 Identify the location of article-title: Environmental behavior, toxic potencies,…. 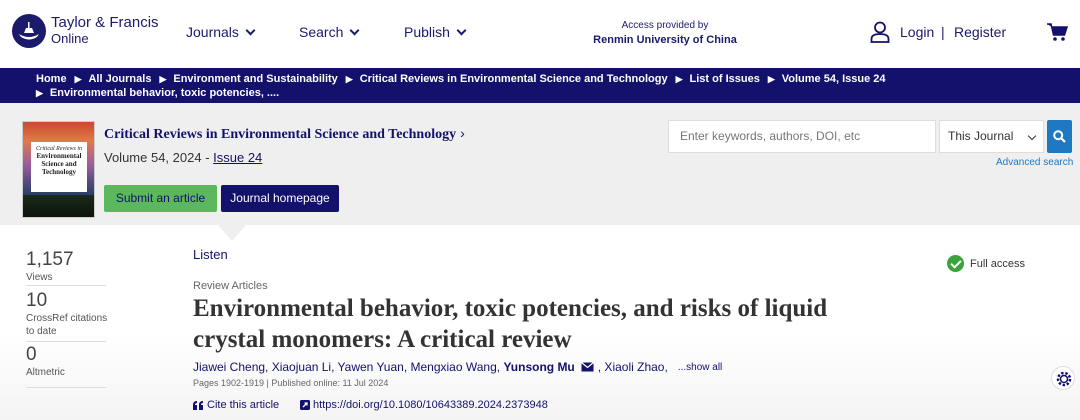
(510, 324).